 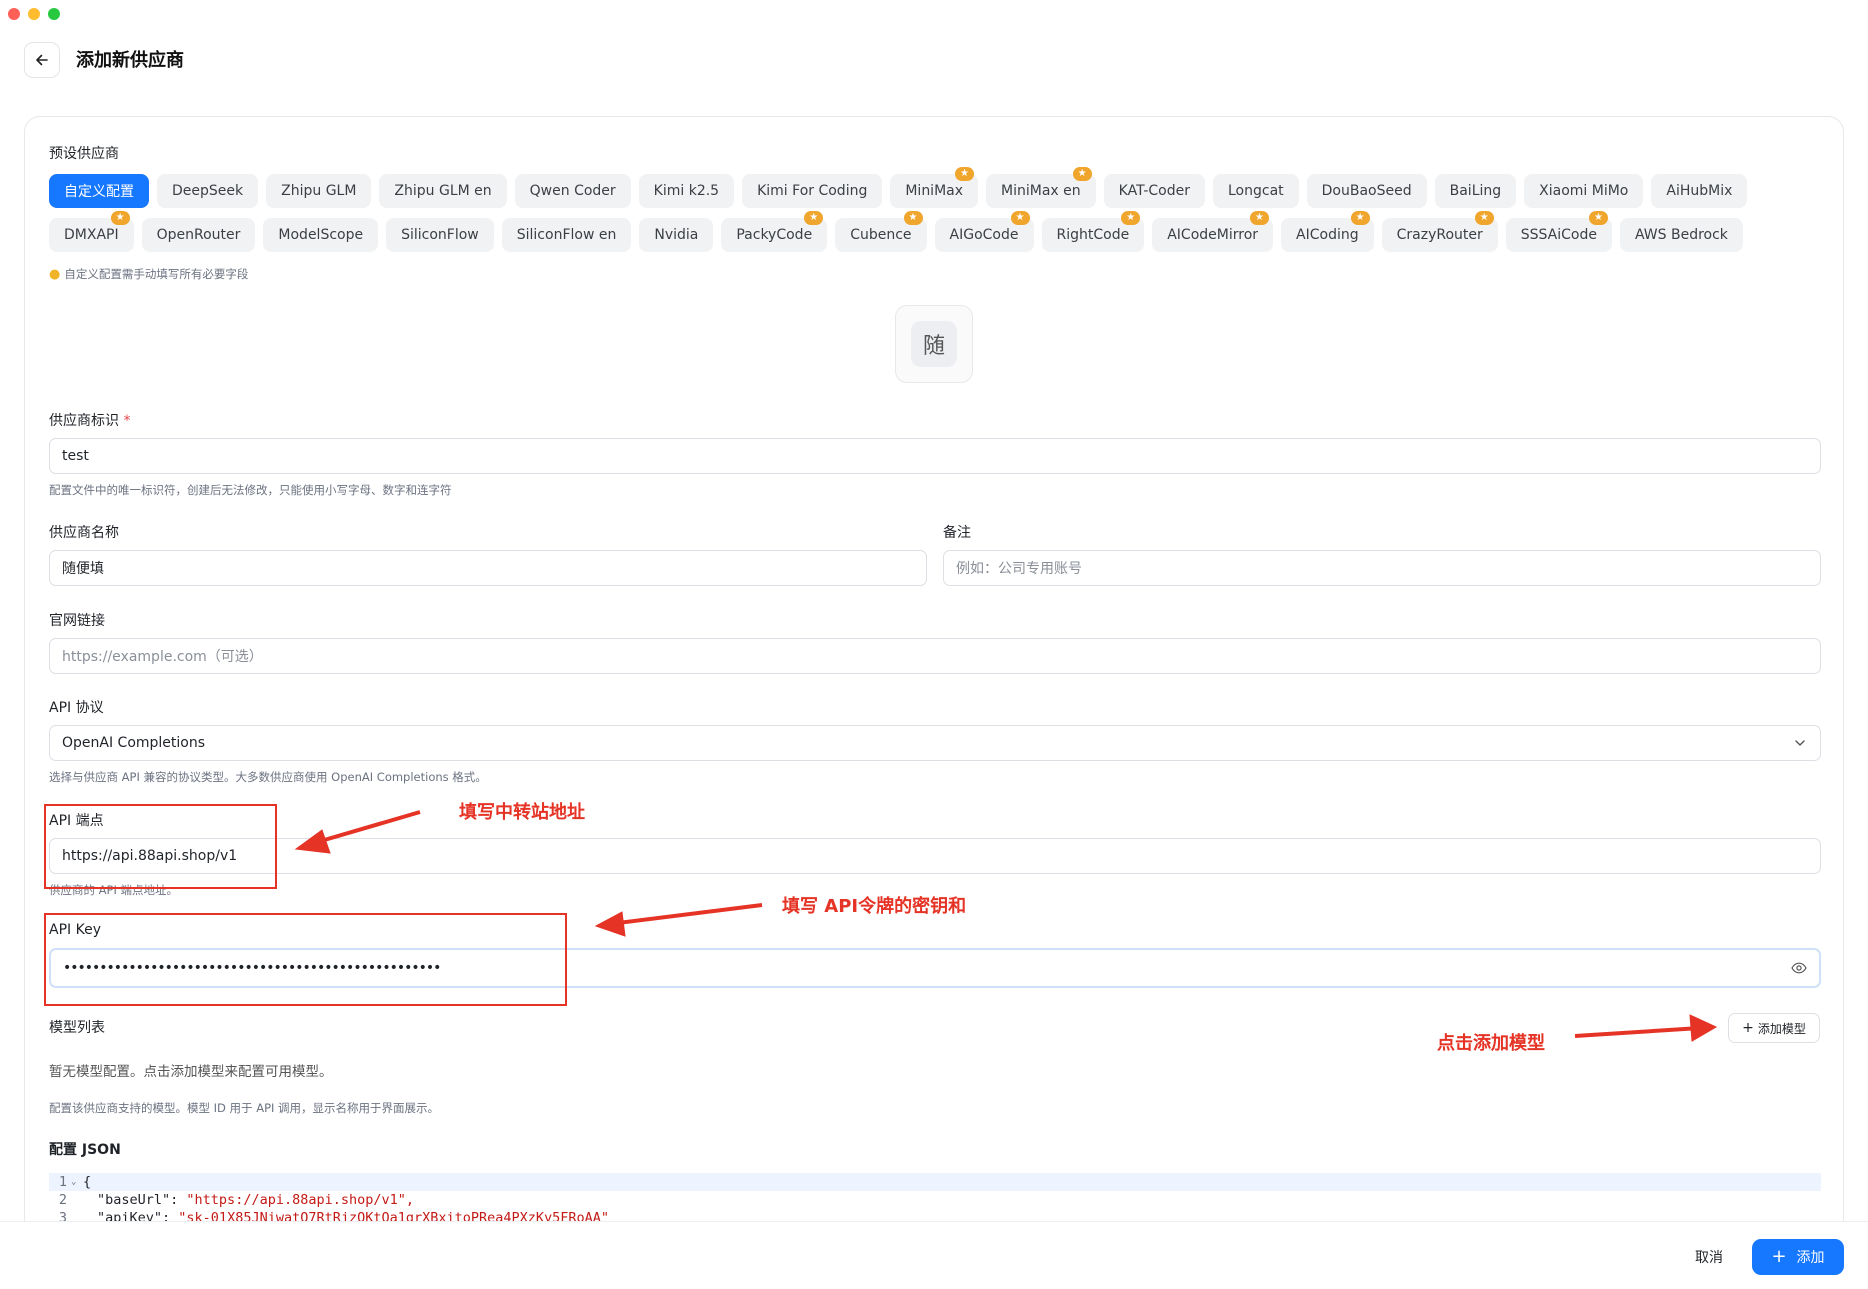 What do you see at coordinates (1006, 926) in the screenshot?
I see `annotation-arrows` at bounding box center [1006, 926].